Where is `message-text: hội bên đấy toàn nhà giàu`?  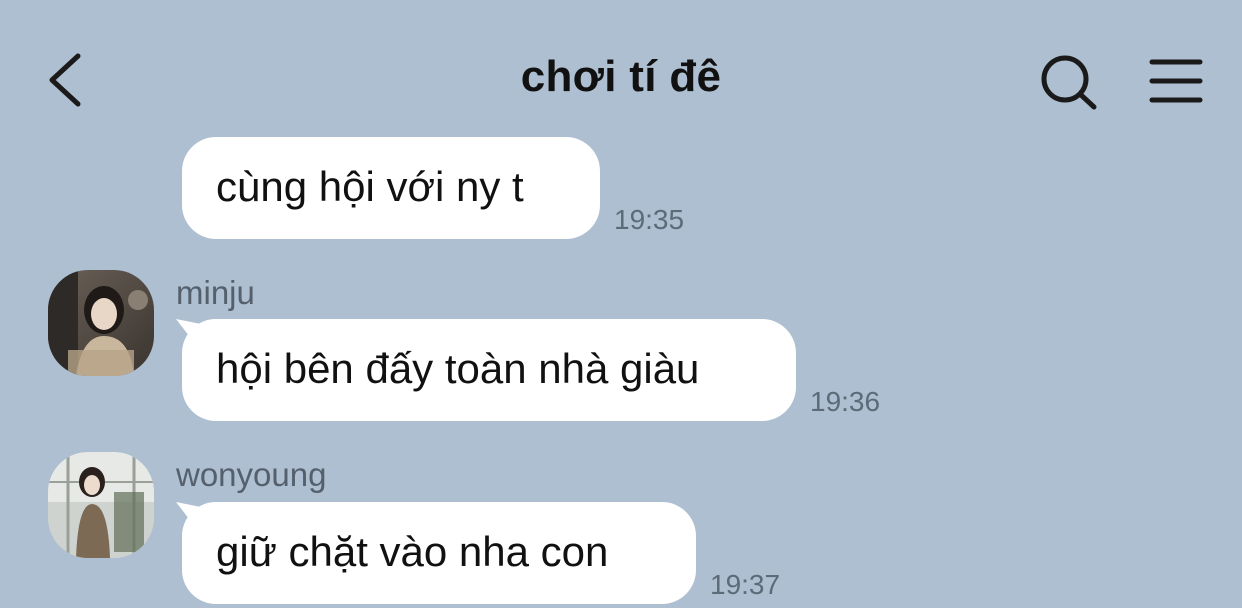
message-text: hội bên đấy toàn nhà giàu is located at coordinates (458, 368).